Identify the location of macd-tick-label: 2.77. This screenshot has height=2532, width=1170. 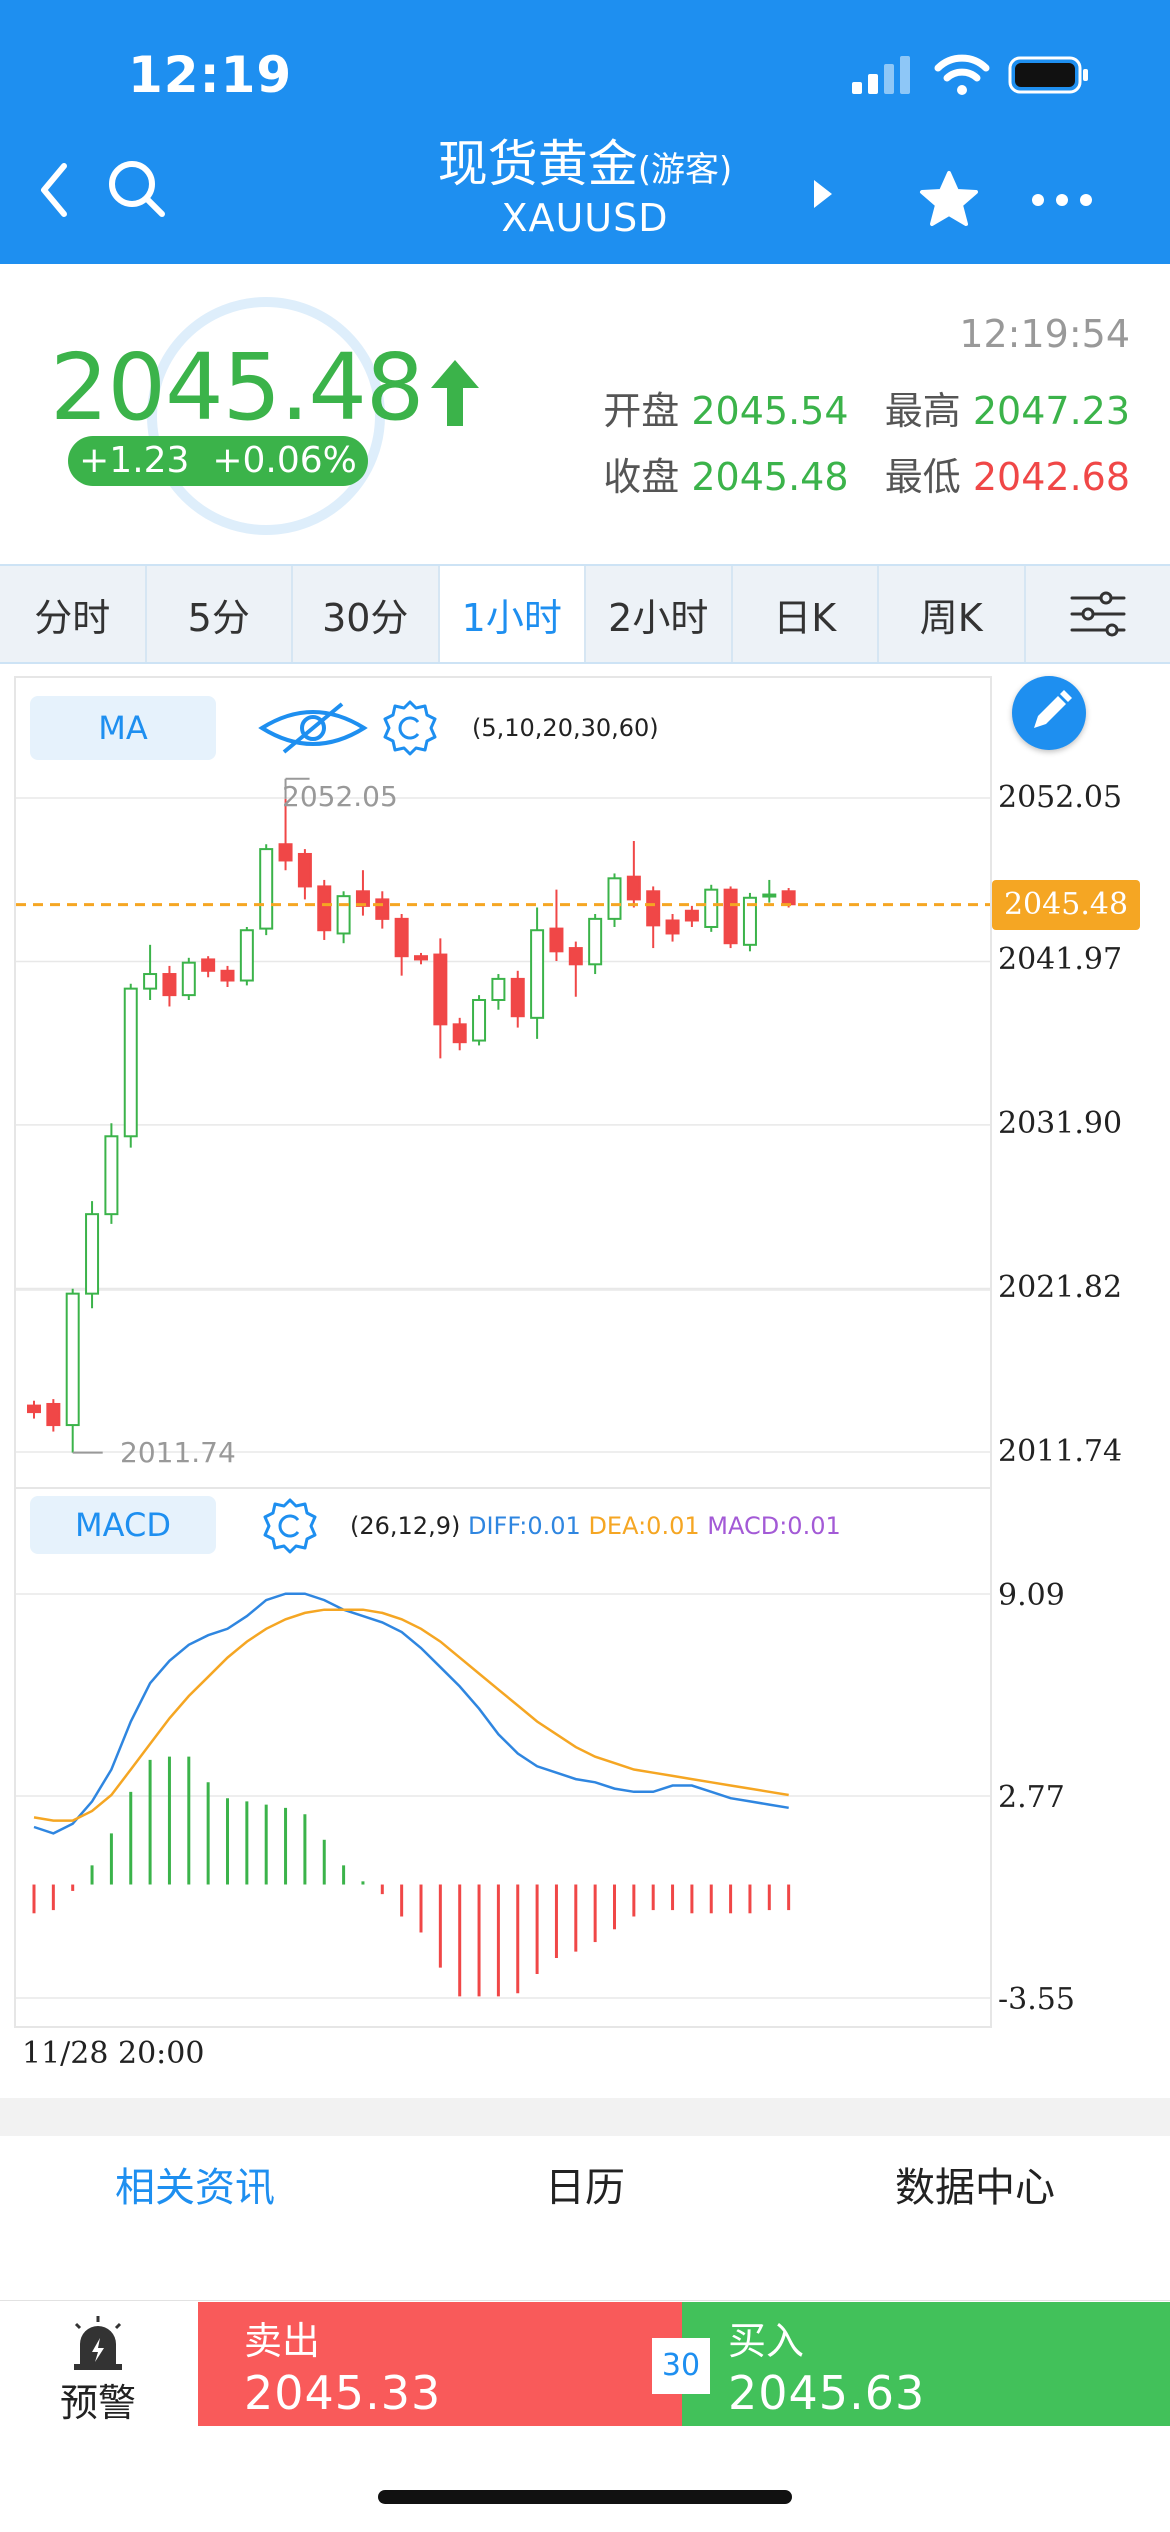
(1031, 1797).